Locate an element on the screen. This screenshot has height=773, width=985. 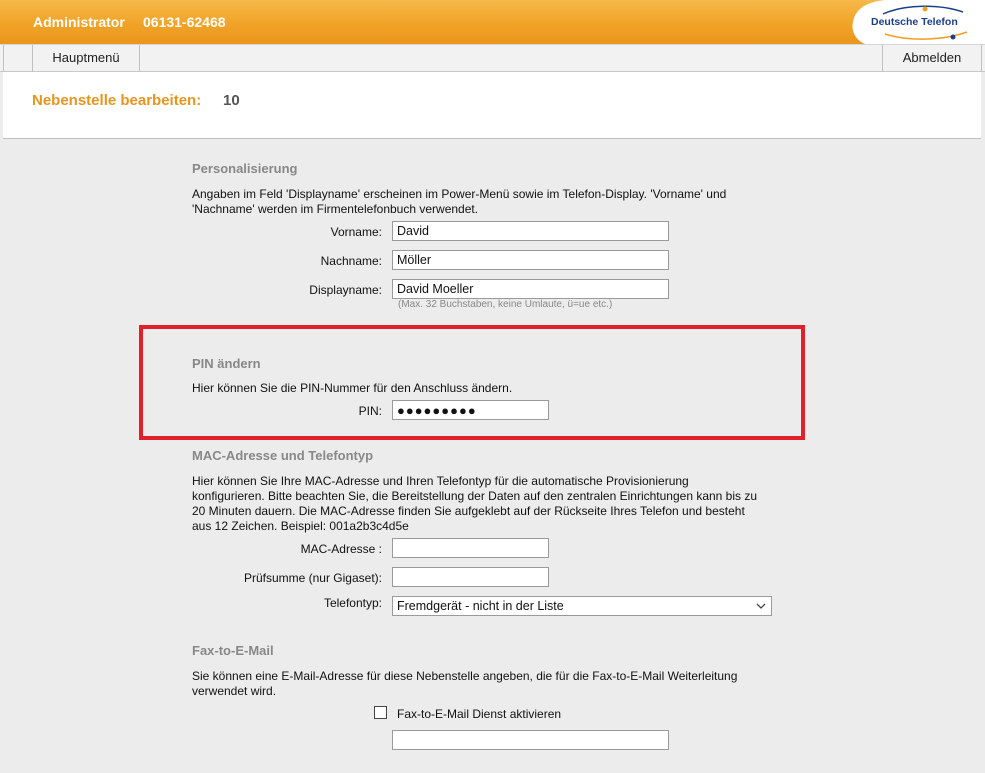
title-band: Nebenstelle bearbeiten: 10 is located at coordinates (492, 105).